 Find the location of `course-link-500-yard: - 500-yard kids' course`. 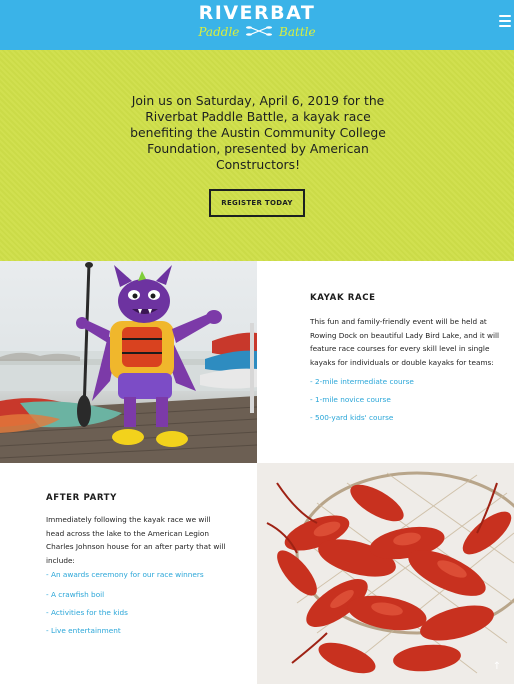

course-link-500-yard: - 500-yard kids' course is located at coordinates (405, 418).